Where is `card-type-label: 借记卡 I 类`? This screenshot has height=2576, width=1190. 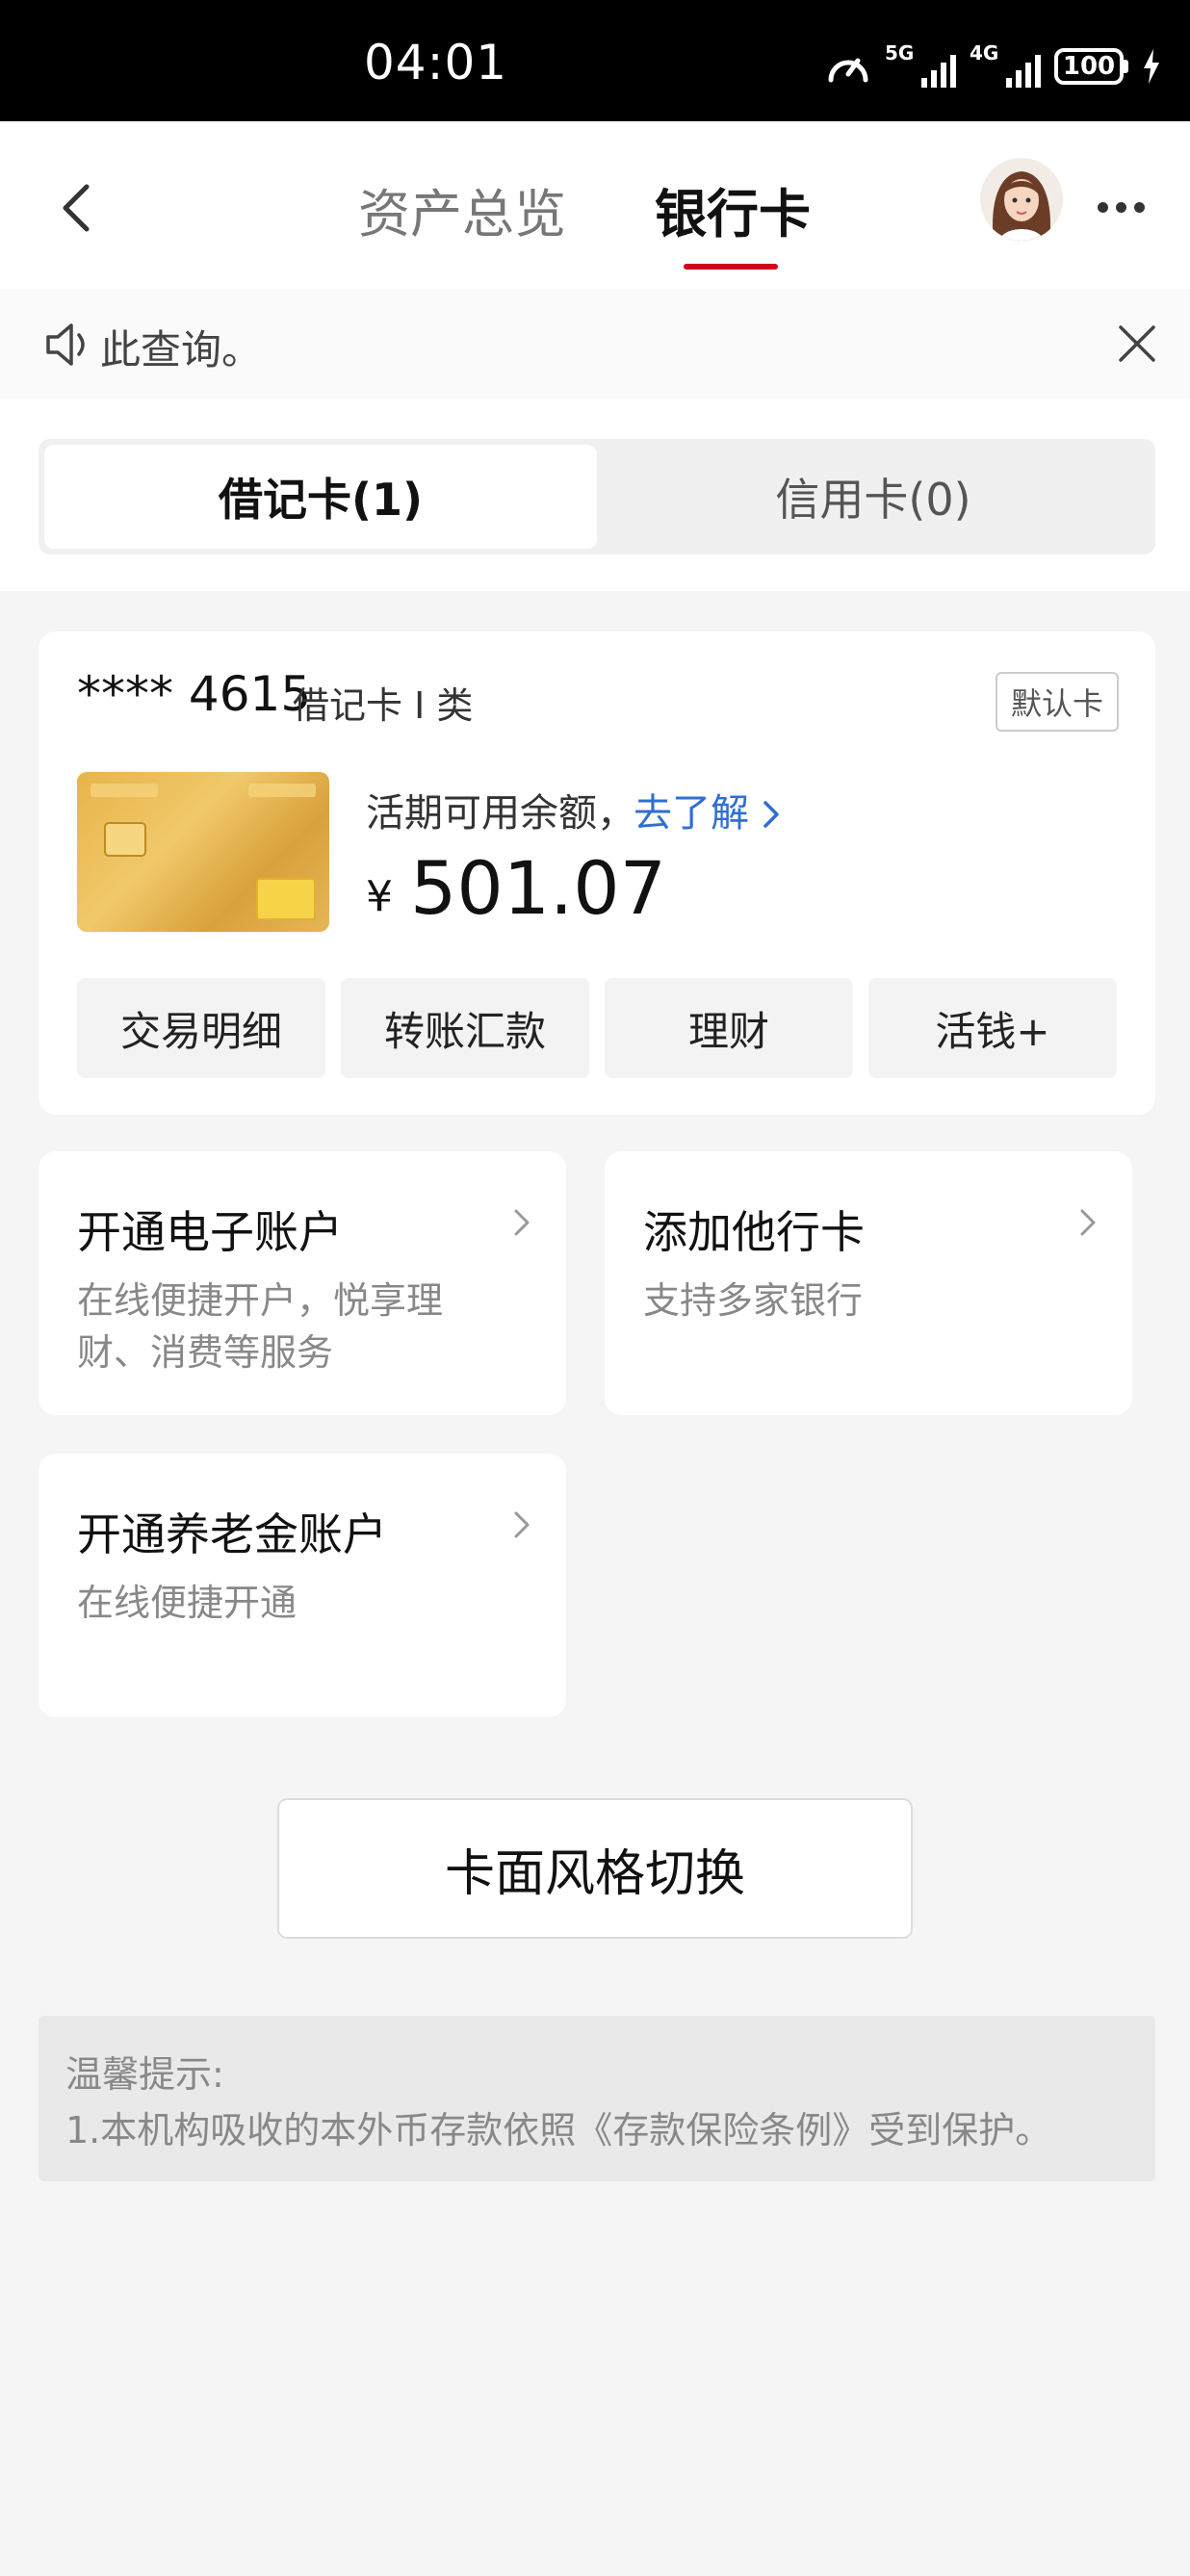 card-type-label: 借记卡 I 类 is located at coordinates (384, 706).